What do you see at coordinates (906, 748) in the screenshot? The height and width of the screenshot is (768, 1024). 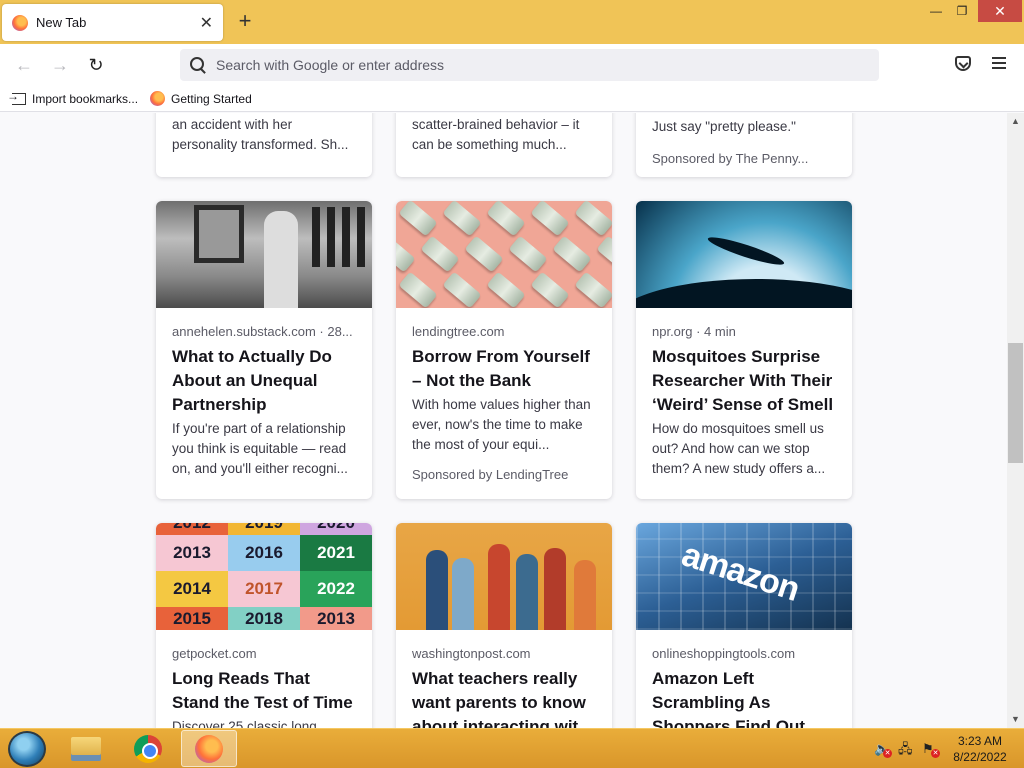 I see `network-icon: 🖧` at bounding box center [906, 748].